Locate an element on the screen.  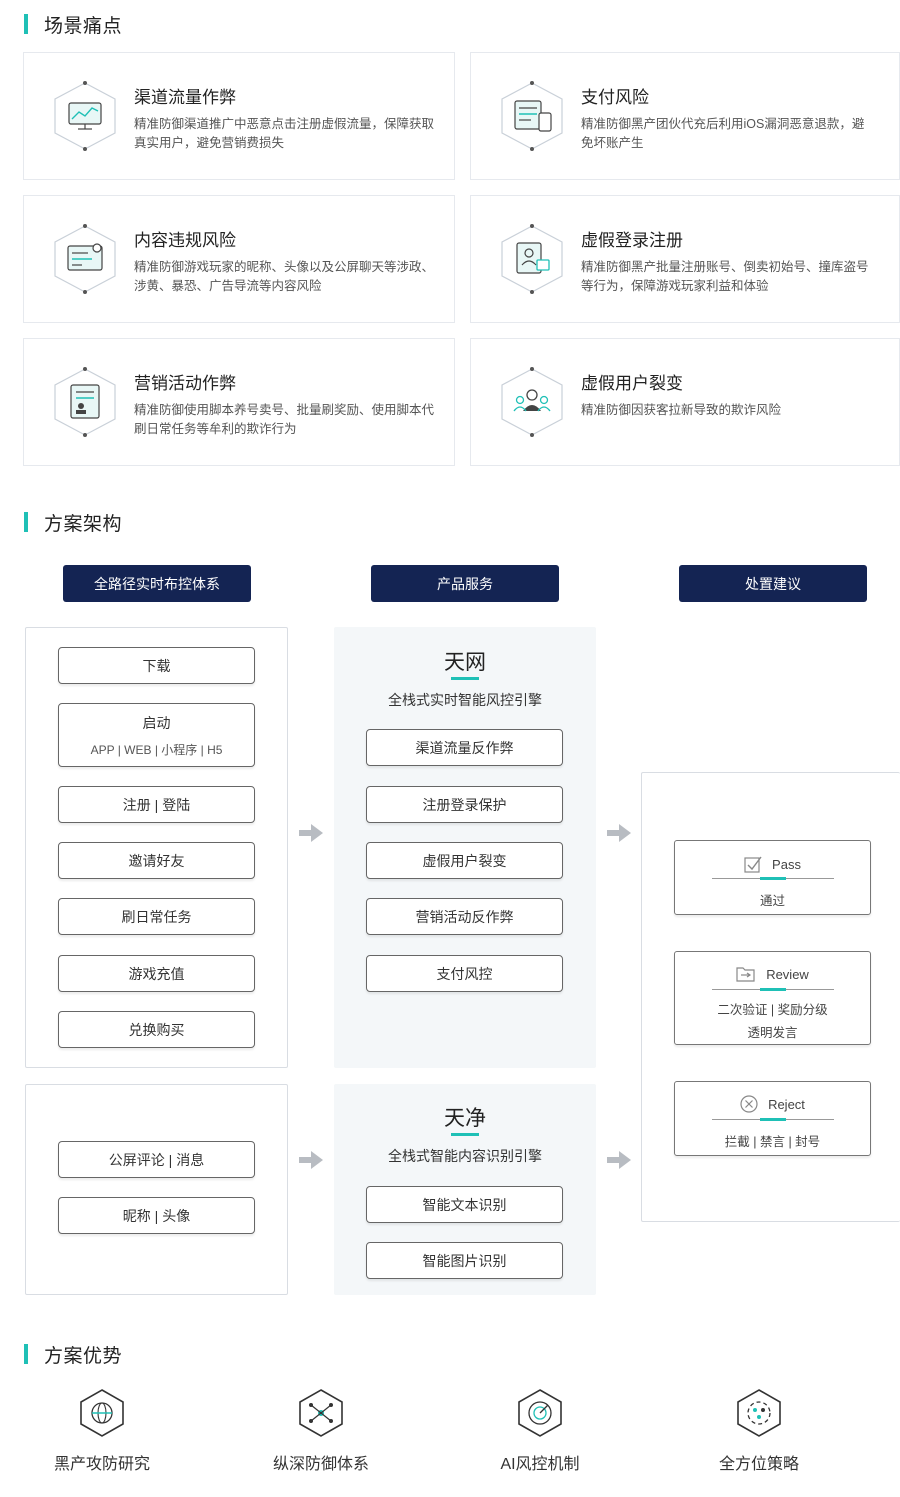
checkbox-icon is located at coordinates (753, 864).